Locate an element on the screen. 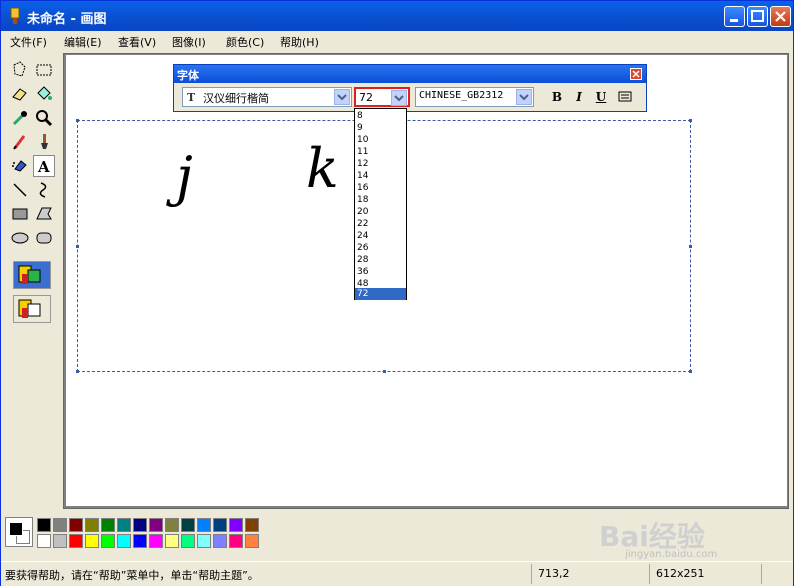 This screenshot has width=794, height=586. italic-button: I is located at coordinates (579, 97).